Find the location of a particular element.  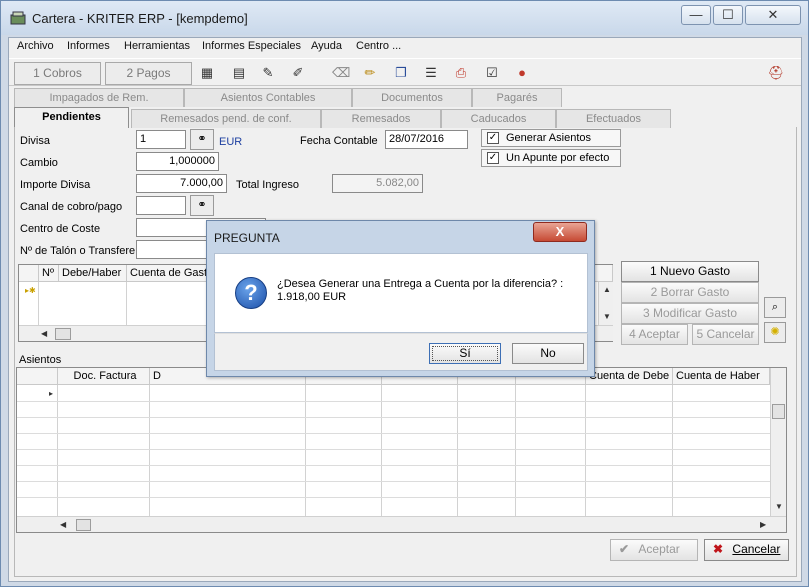

nuevo-gasto-button: 1 Nuevo Gasto is located at coordinates (690, 271).